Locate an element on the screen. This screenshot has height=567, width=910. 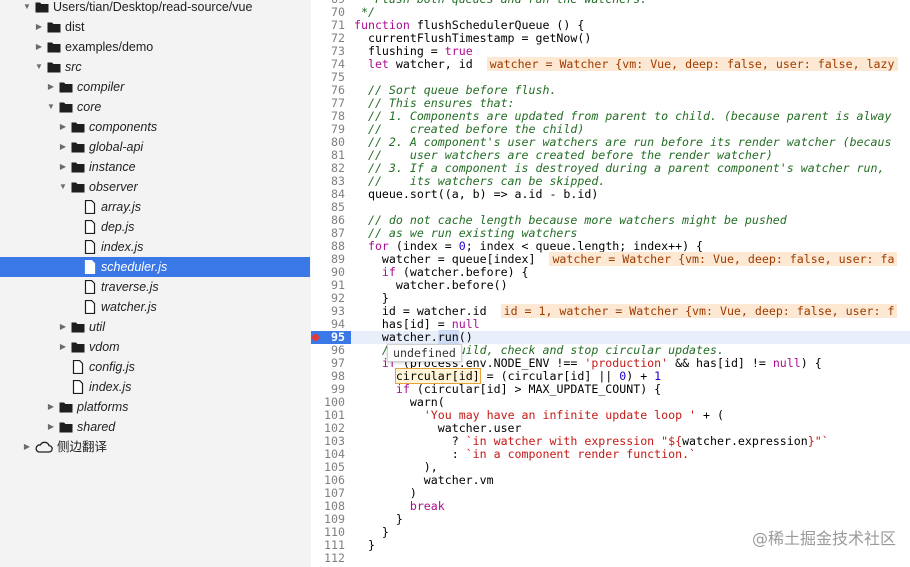
code-token: ) { is located at coordinates (811, 363).